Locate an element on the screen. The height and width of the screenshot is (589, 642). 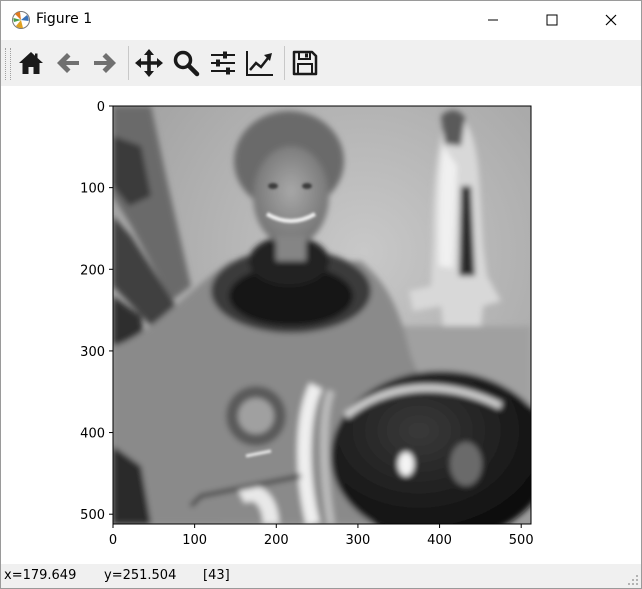
maximize-button is located at coordinates (552, 20).